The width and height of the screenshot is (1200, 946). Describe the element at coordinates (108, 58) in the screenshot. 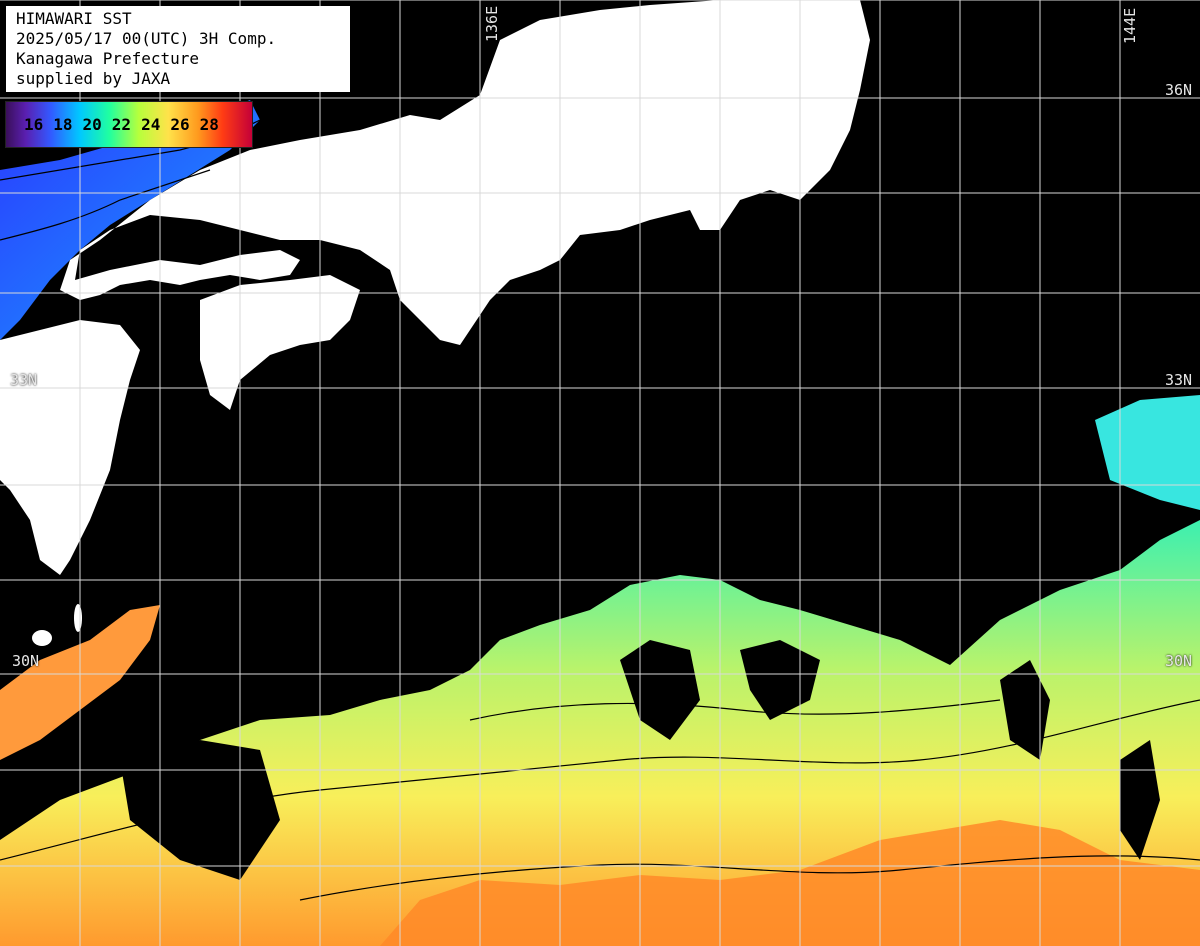

I see `title-line-3: Kanagawa Prefecture` at that location.